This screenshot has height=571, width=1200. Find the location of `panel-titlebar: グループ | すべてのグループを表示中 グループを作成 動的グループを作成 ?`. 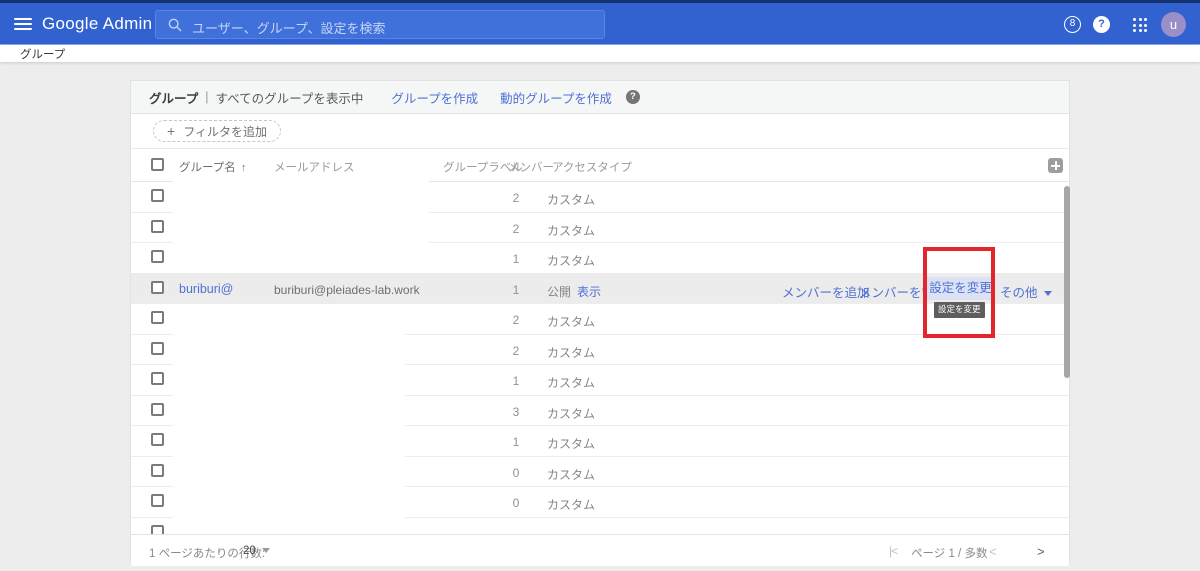

panel-titlebar: グループ | すべてのグループを表示中 グループを作成 動的グループを作成 ? is located at coordinates (600, 97).